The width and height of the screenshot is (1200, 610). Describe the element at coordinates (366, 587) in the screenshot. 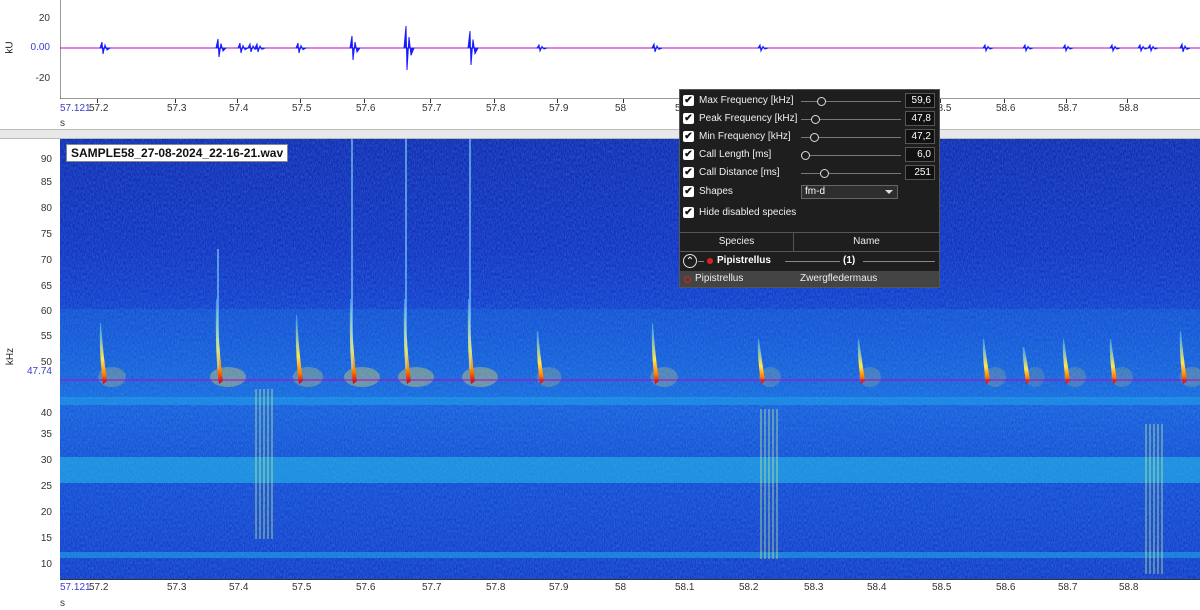

I see `spectrogram-x-tick: 57.6` at that location.